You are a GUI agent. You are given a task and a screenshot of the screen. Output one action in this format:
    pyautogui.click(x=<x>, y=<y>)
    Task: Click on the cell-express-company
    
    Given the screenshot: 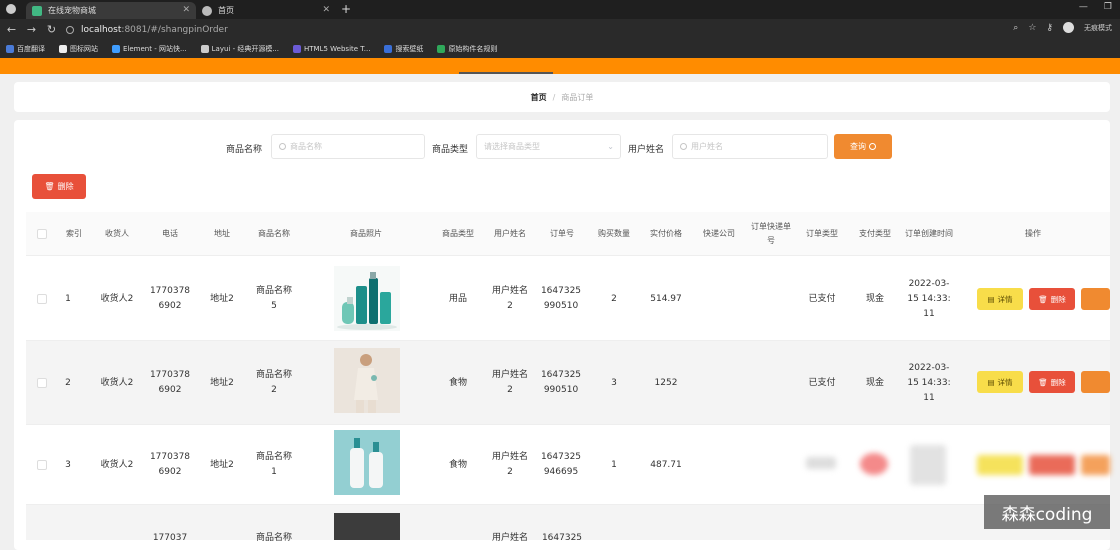 What is the action you would take?
    pyautogui.click(x=719, y=299)
    